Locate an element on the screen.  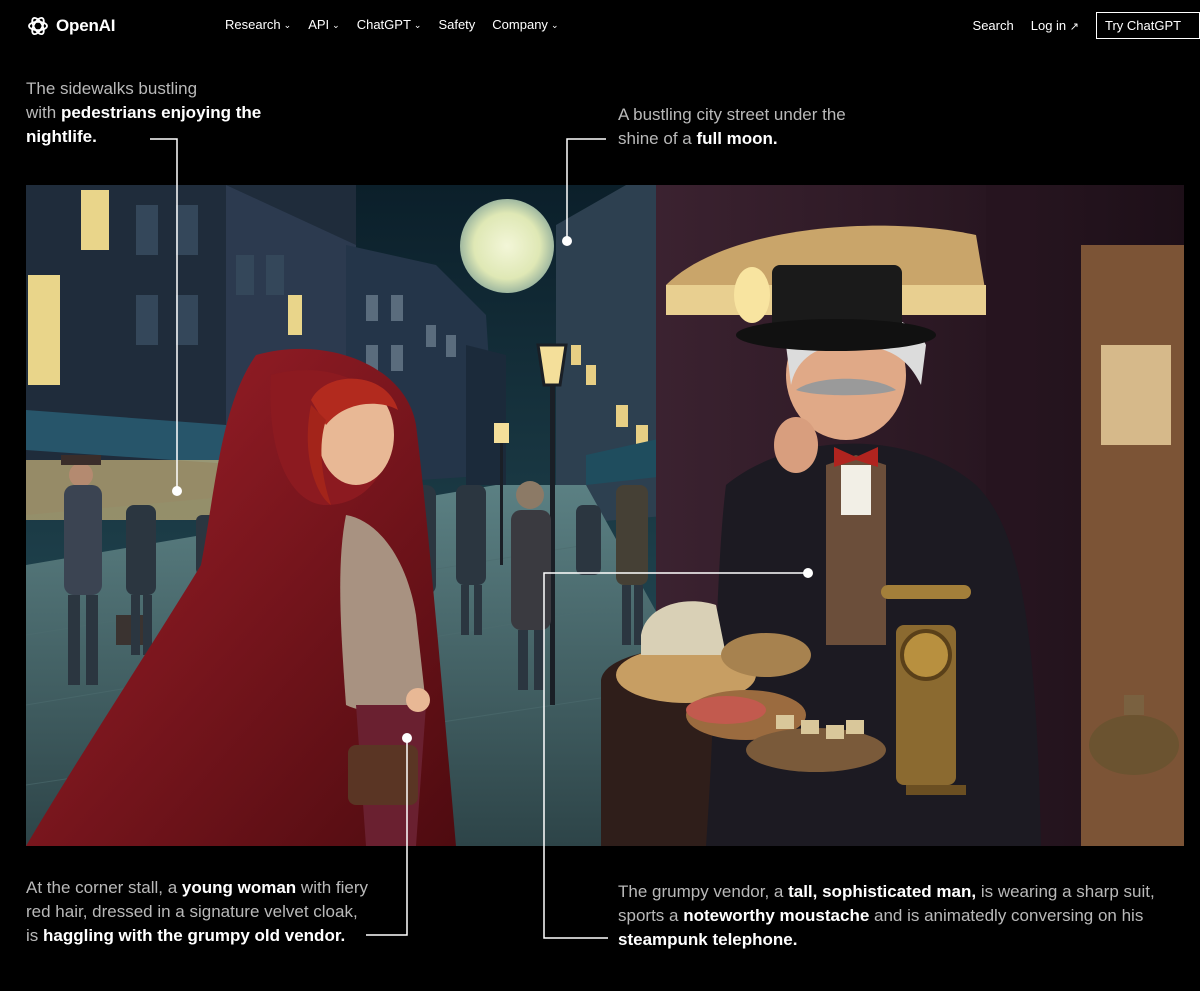
nav-api: API ⌄ is located at coordinates (324, 24).